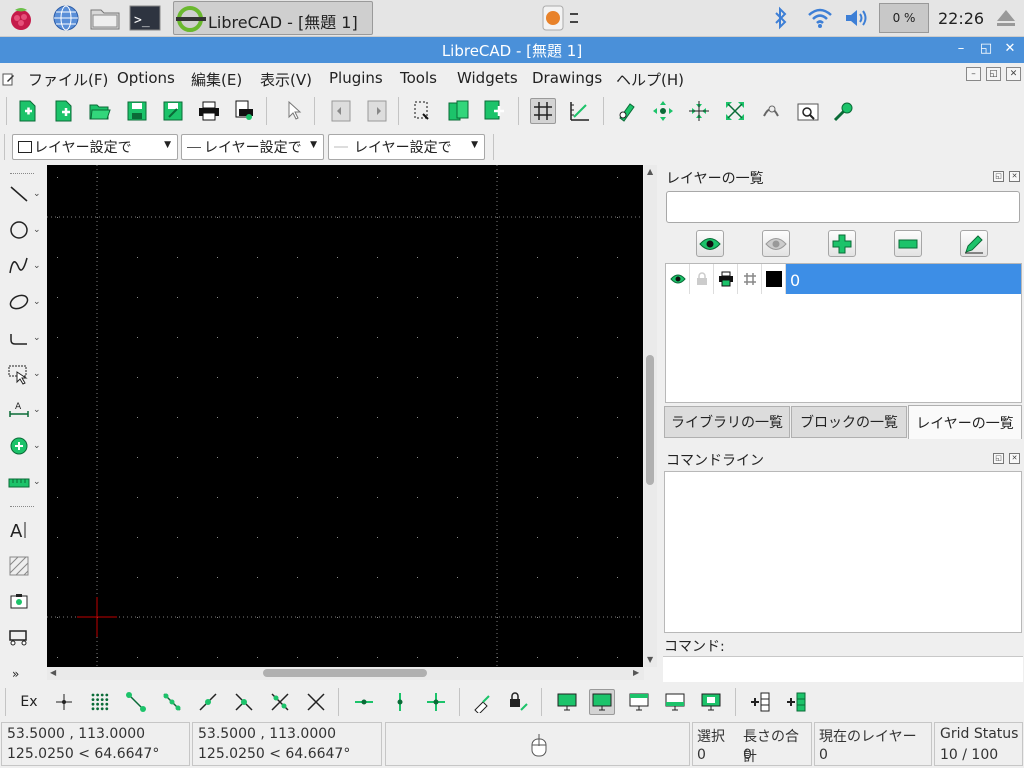 This screenshot has width=1024, height=768. I want to click on zoom-window-button, so click(808, 111).